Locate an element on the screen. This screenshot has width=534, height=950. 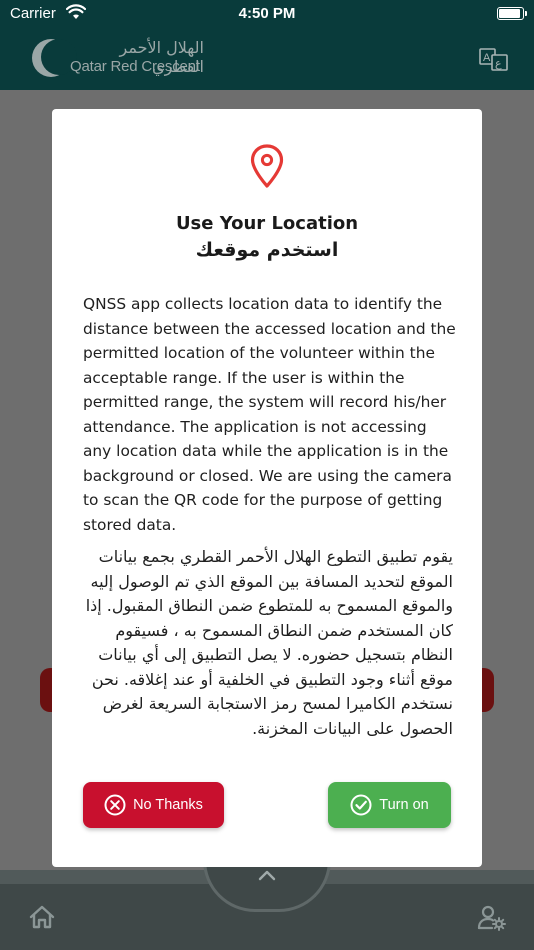
svg-text: A is located at coordinates (487, 58).